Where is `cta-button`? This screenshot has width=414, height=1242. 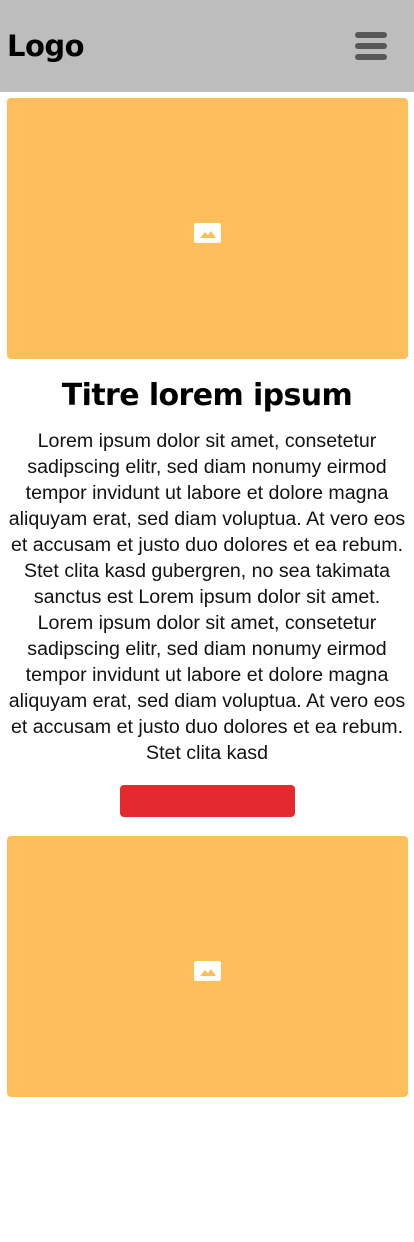
cta-button is located at coordinates (207, 801).